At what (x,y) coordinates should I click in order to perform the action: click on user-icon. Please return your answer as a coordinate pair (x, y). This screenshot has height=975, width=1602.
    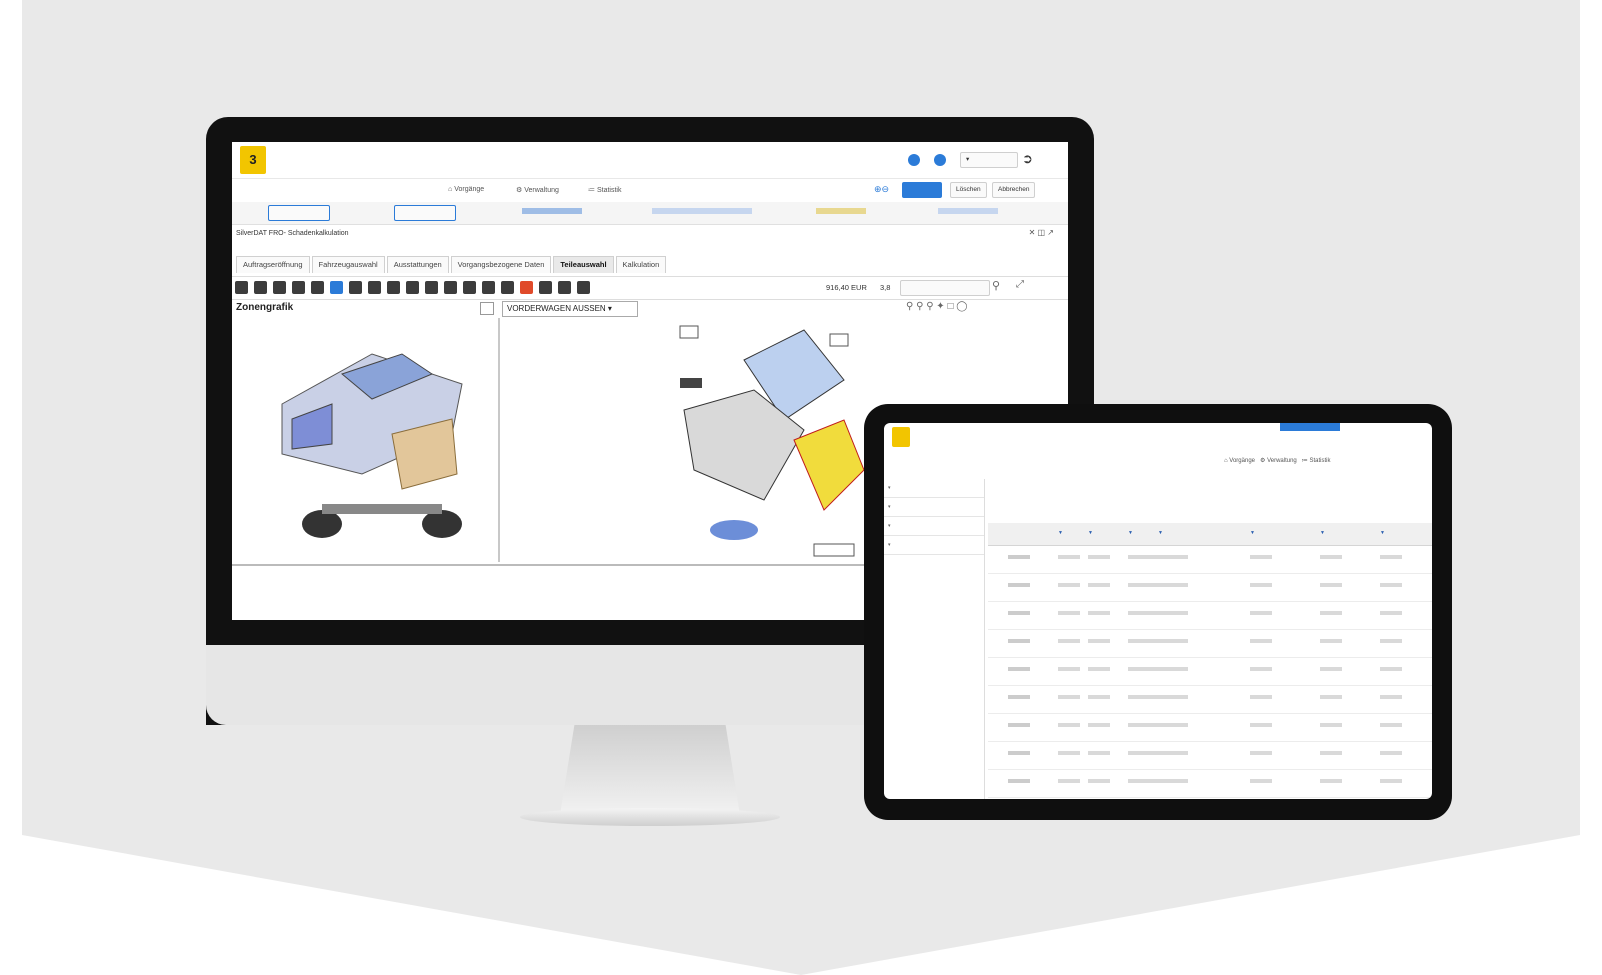
    Looking at the image, I should click on (914, 160).